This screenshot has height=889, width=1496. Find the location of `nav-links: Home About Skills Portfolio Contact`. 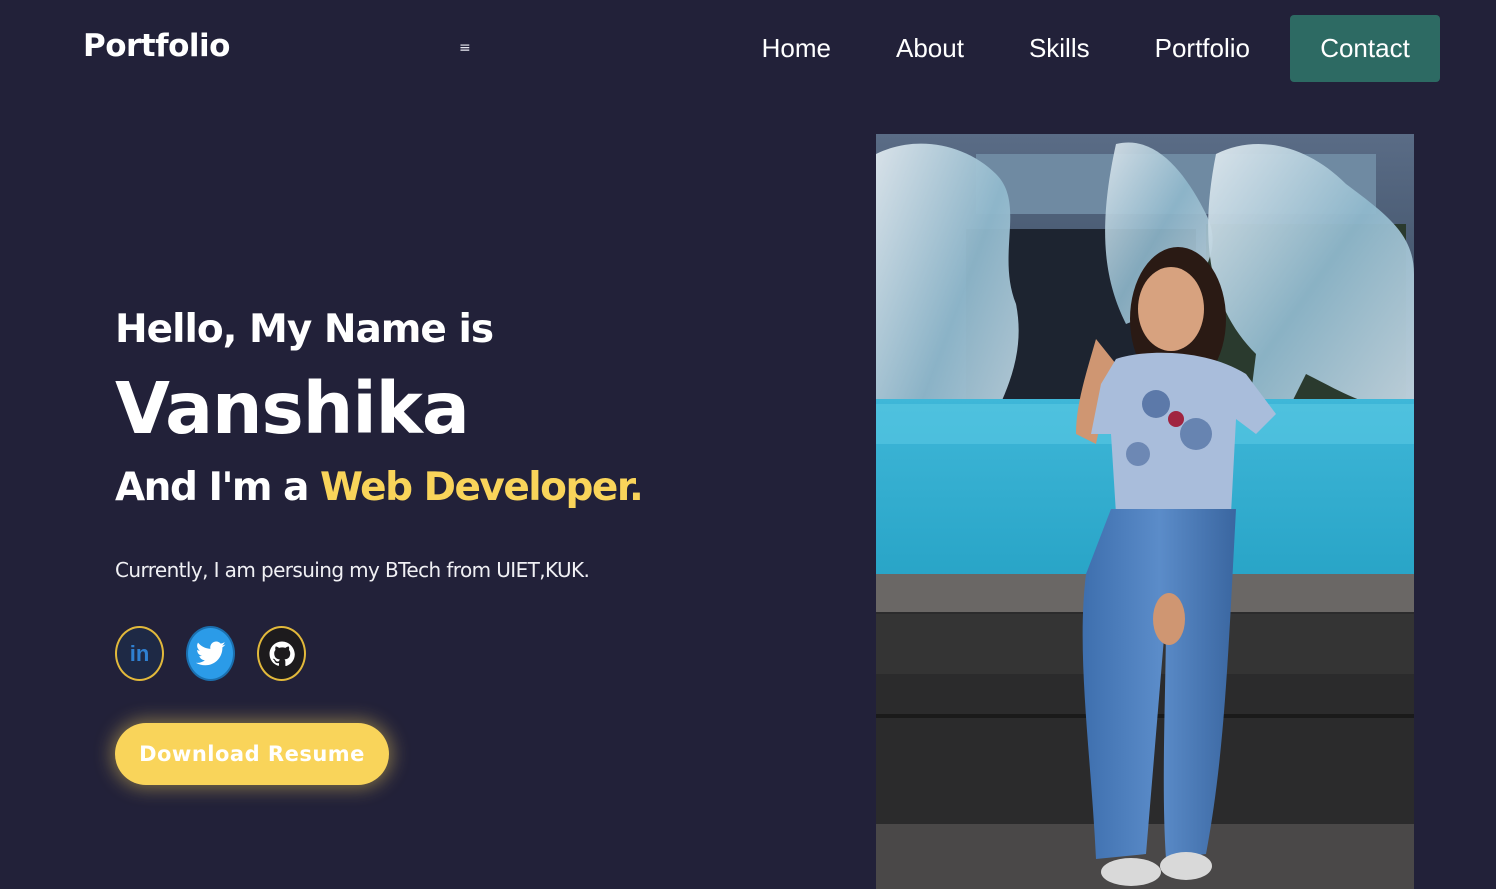

nav-links: Home About Skills Portfolio Contact is located at coordinates (1101, 48).